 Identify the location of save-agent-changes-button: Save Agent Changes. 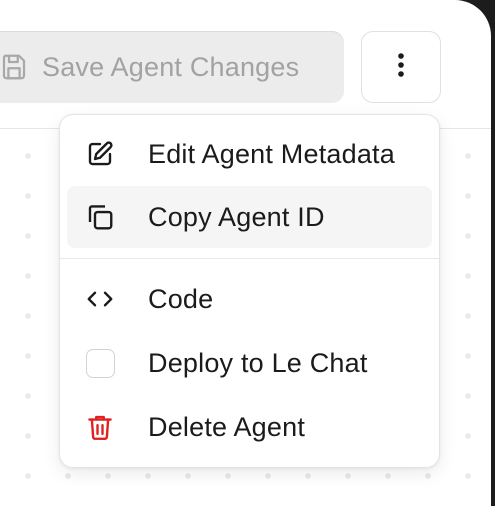
(172, 67).